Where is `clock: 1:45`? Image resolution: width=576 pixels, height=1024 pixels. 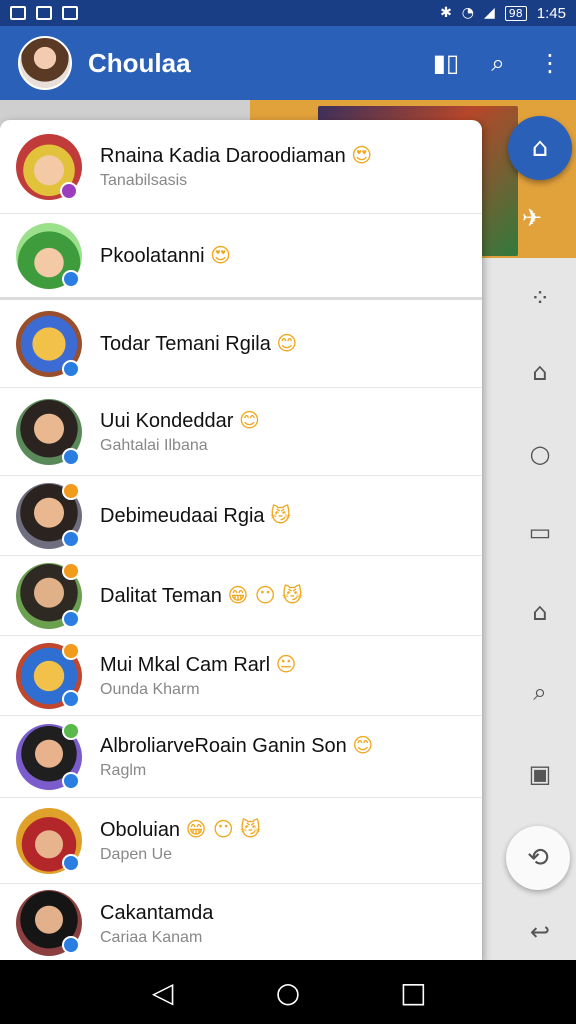
clock: 1:45 is located at coordinates (551, 13).